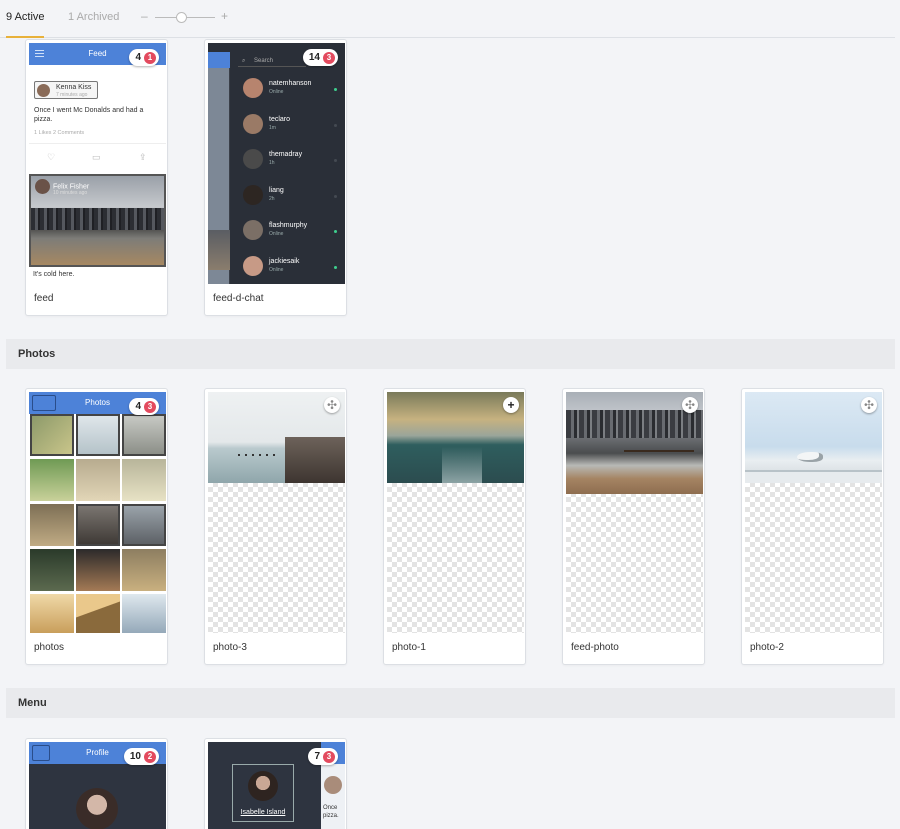 The width and height of the screenshot is (900, 829). Describe the element at coordinates (276, 190) in the screenshot. I see `contact-name: liang` at that location.